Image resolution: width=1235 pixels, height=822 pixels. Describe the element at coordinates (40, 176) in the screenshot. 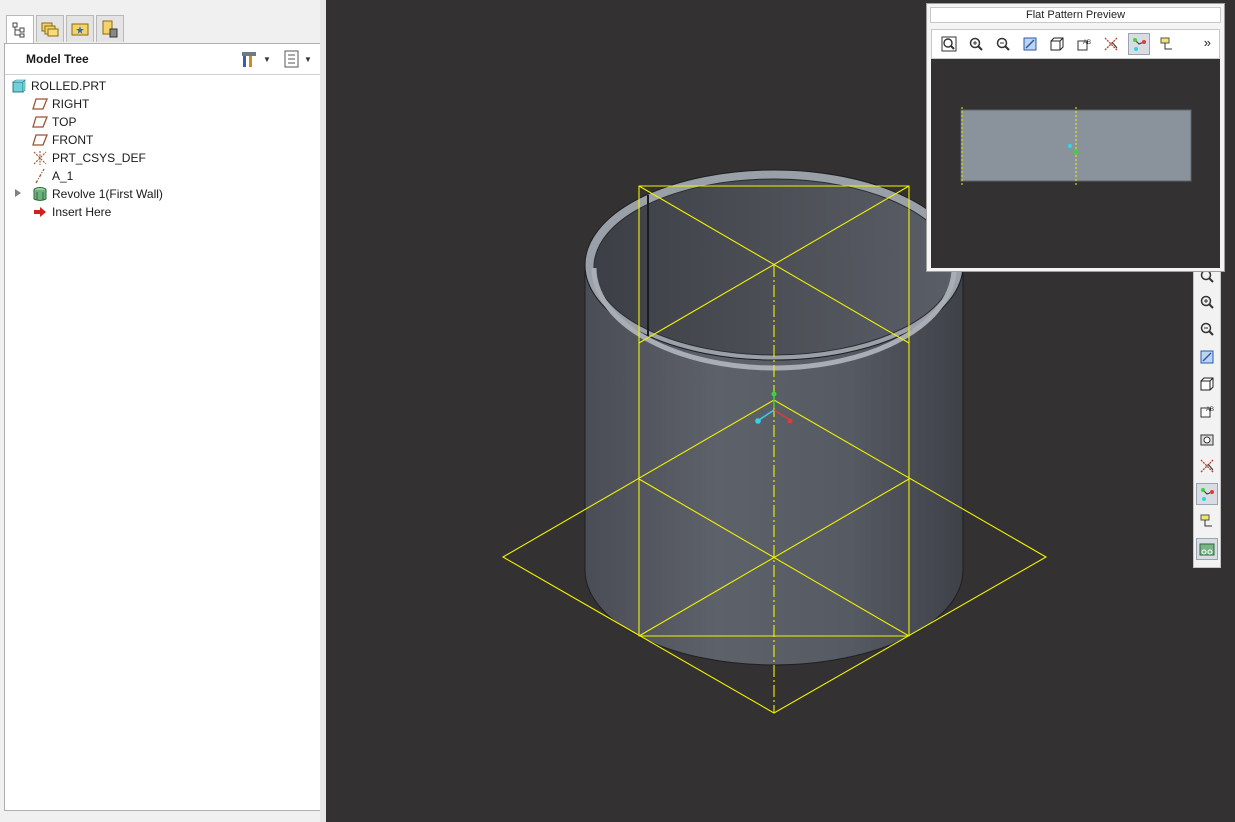

I see `datum-axis-icon` at that location.